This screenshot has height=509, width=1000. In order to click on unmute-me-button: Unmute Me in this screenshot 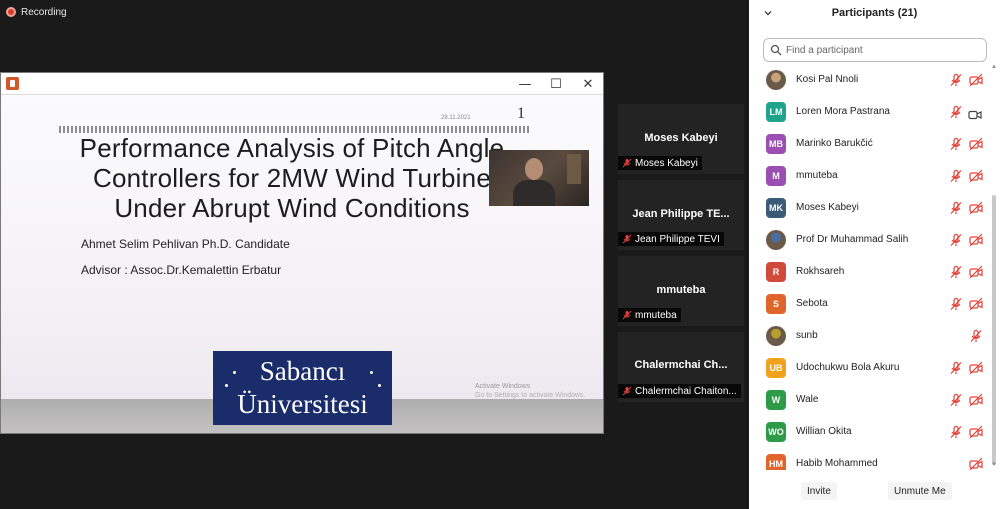, I will do `click(920, 491)`.